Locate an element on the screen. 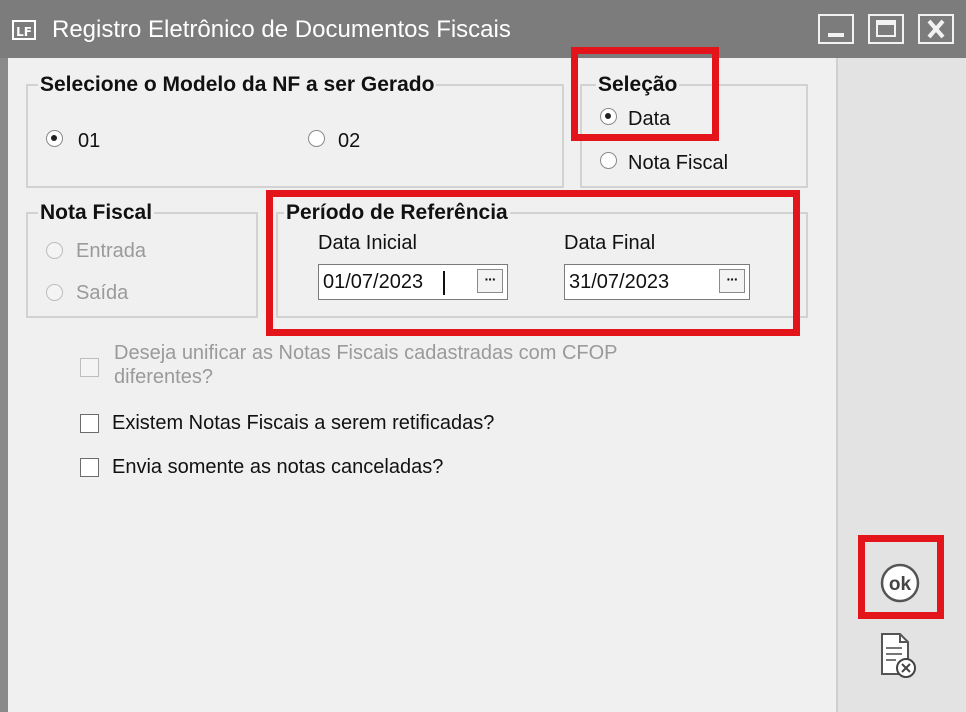  modelo-01-radio is located at coordinates (54, 138).